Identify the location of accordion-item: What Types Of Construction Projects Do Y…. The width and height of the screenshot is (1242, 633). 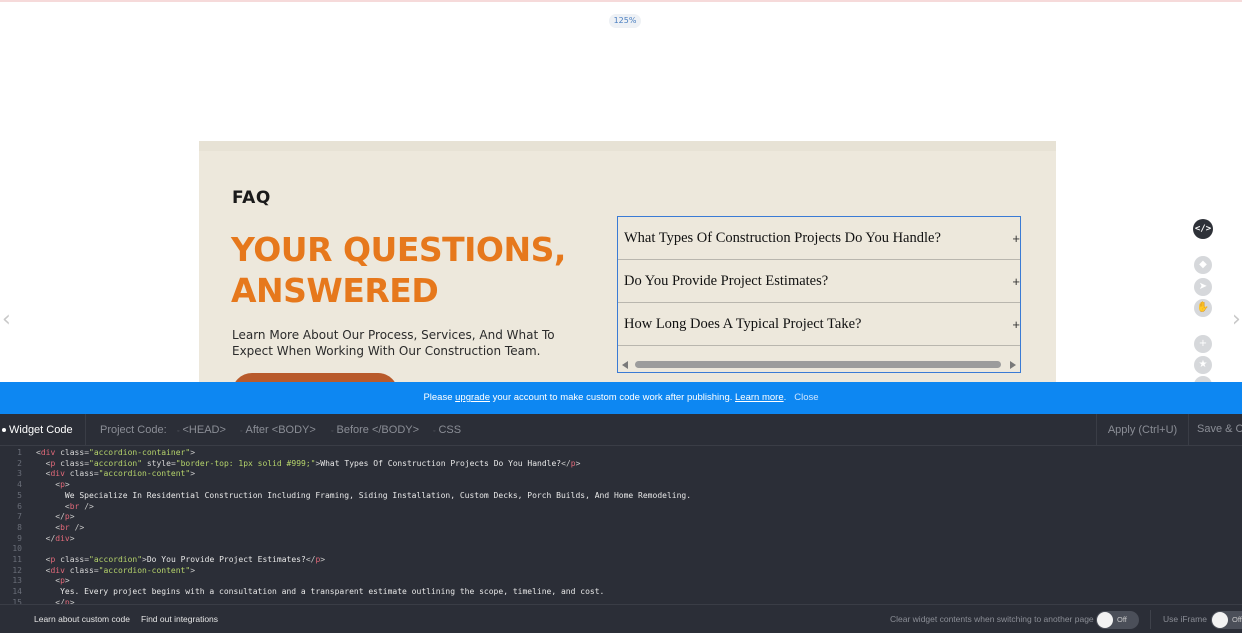
(819, 238).